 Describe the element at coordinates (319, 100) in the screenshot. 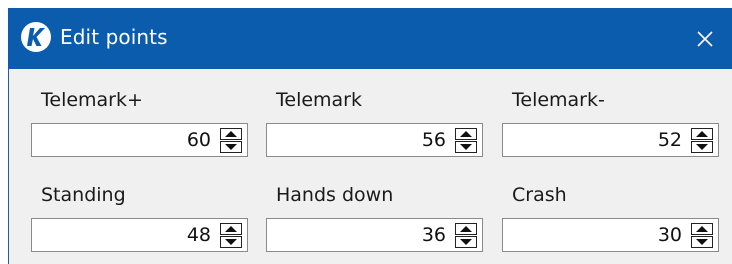

I see `label-telemark: Telemark` at that location.